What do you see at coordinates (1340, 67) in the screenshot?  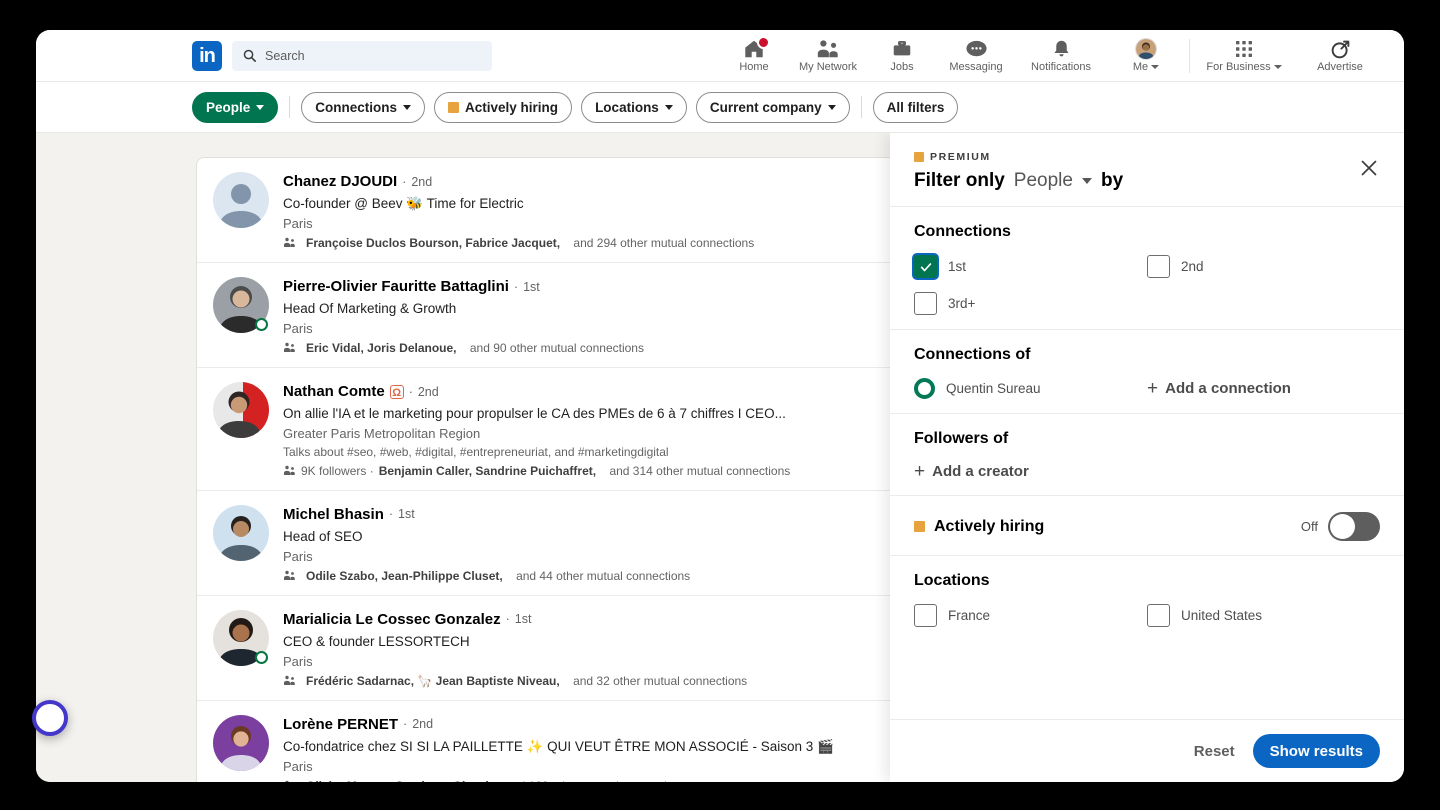 I see `nav-item-label: Advertise` at bounding box center [1340, 67].